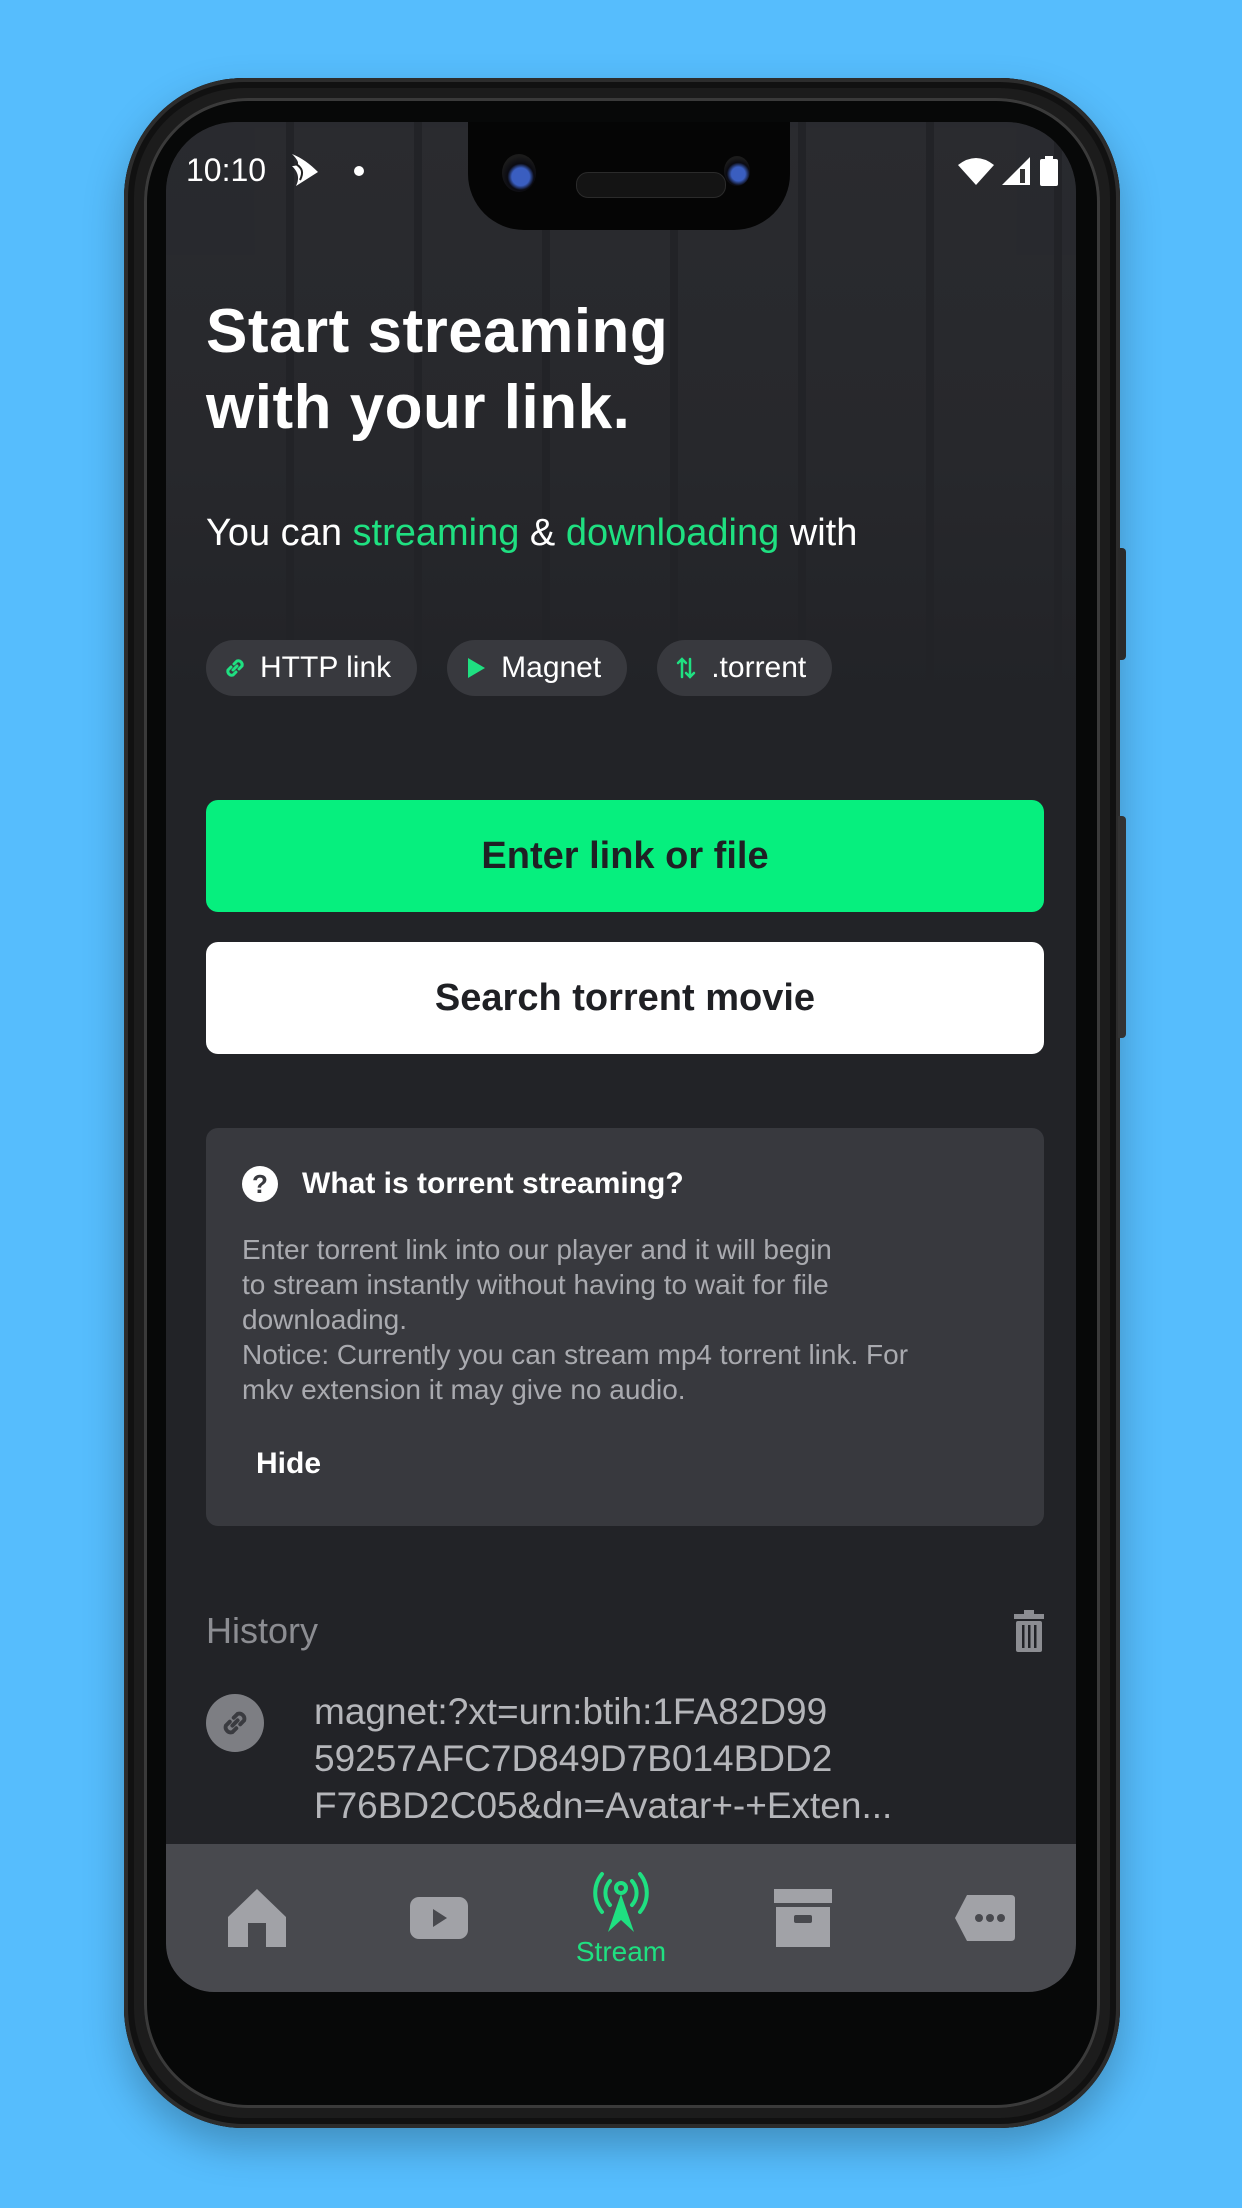 Image resolution: width=1242 pixels, height=2208 pixels. I want to click on nav-archive, so click(803, 1918).